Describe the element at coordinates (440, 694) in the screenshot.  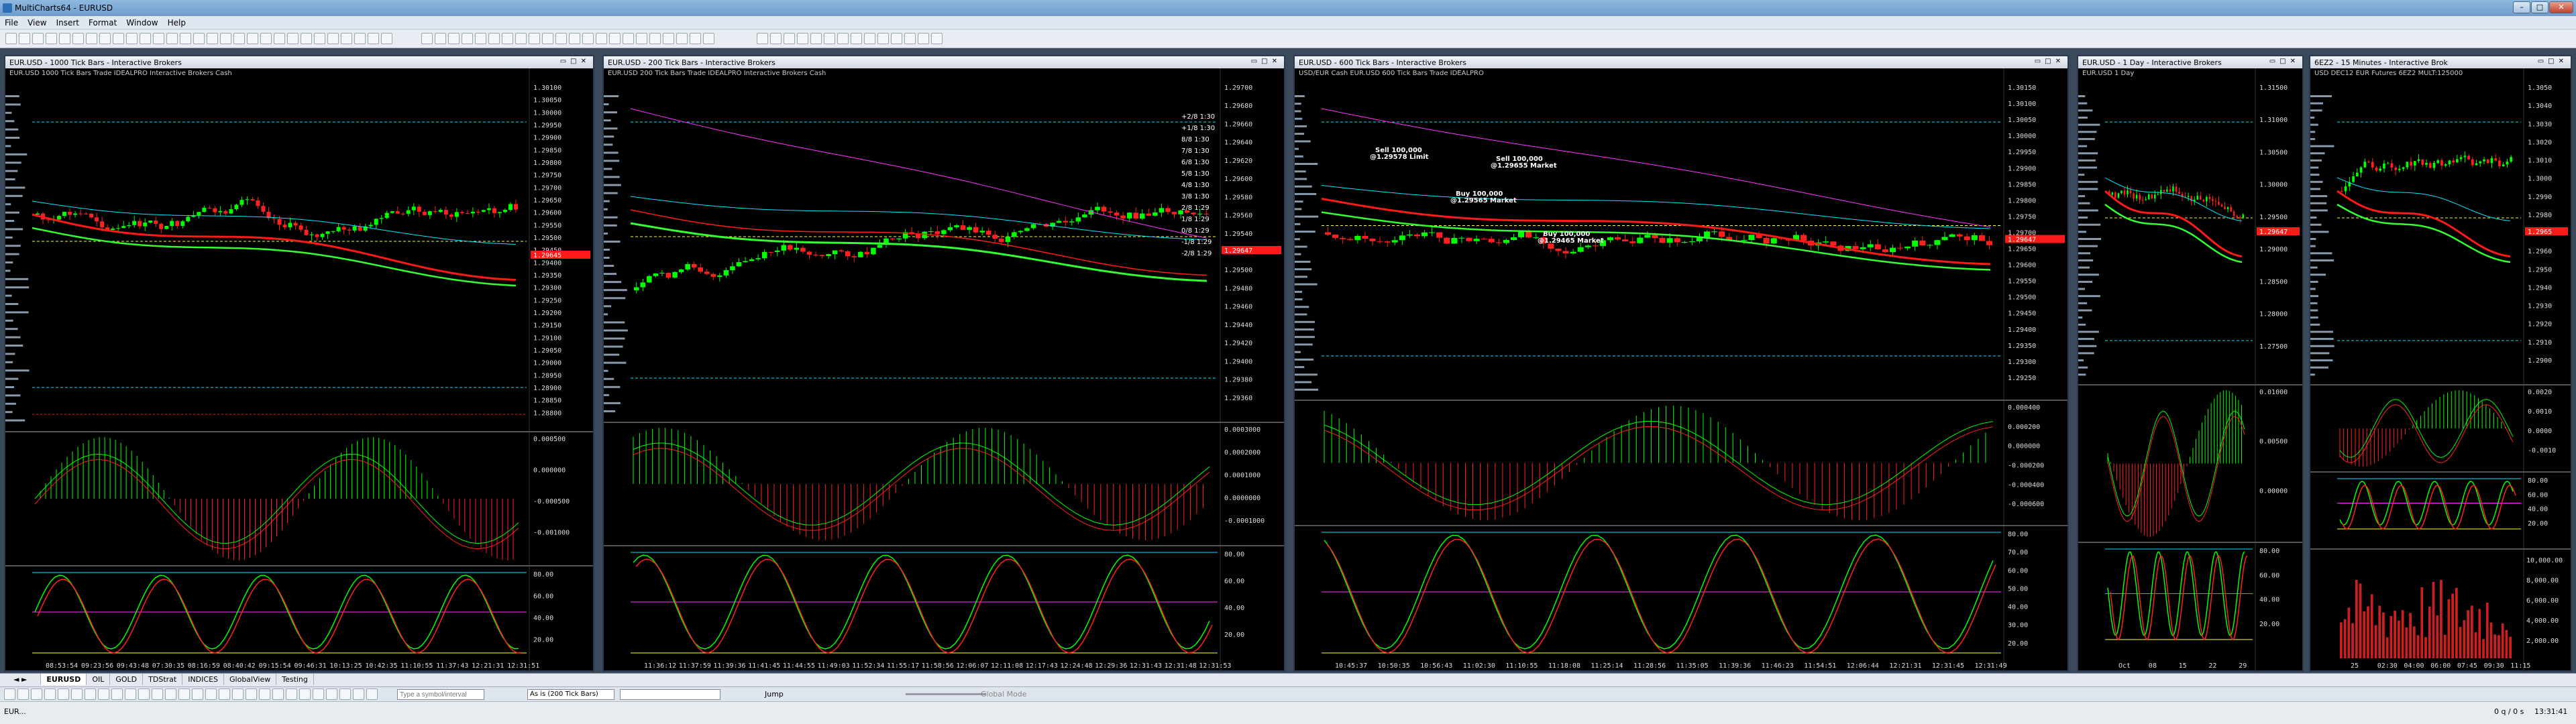
I see `symbol-input` at that location.